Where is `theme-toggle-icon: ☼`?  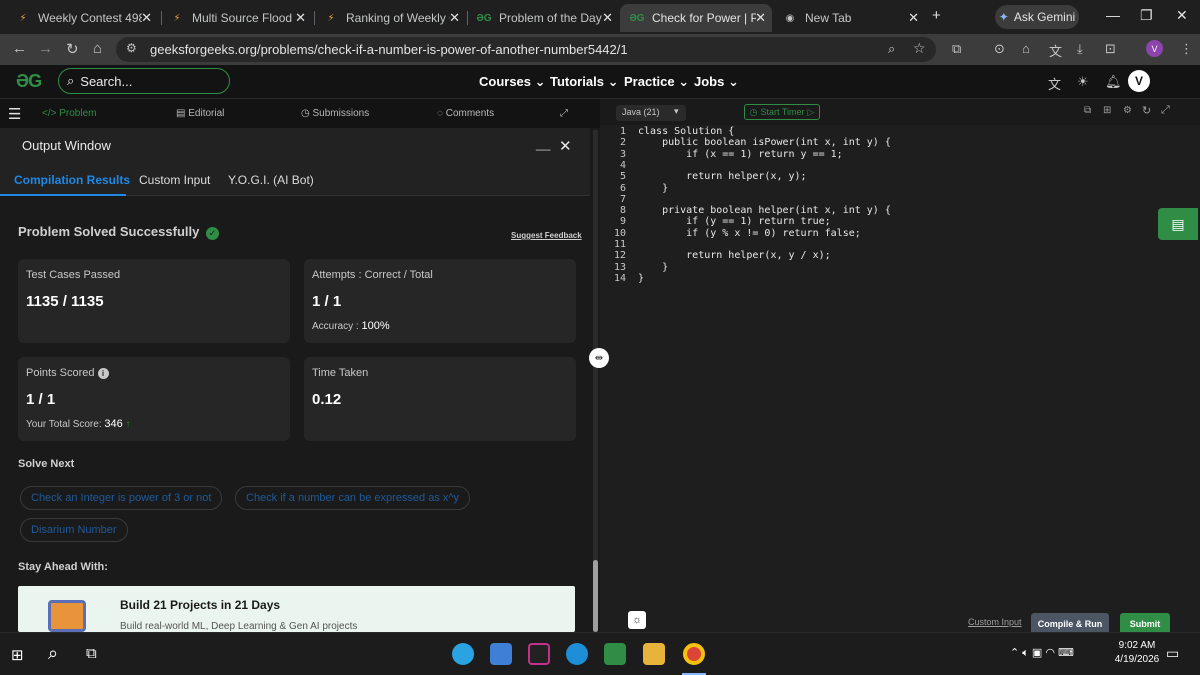
theme-toggle-icon: ☼ is located at coordinates (637, 620).